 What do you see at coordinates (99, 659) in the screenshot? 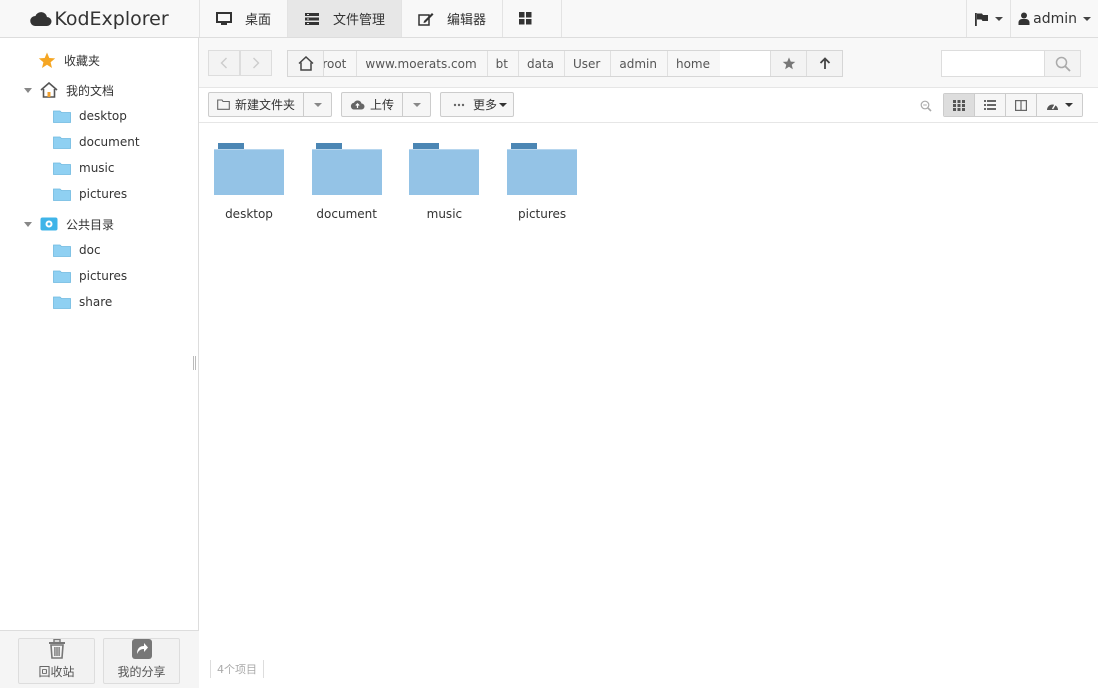
I see `sidebar-bottom: 回收站 我的分享` at bounding box center [99, 659].